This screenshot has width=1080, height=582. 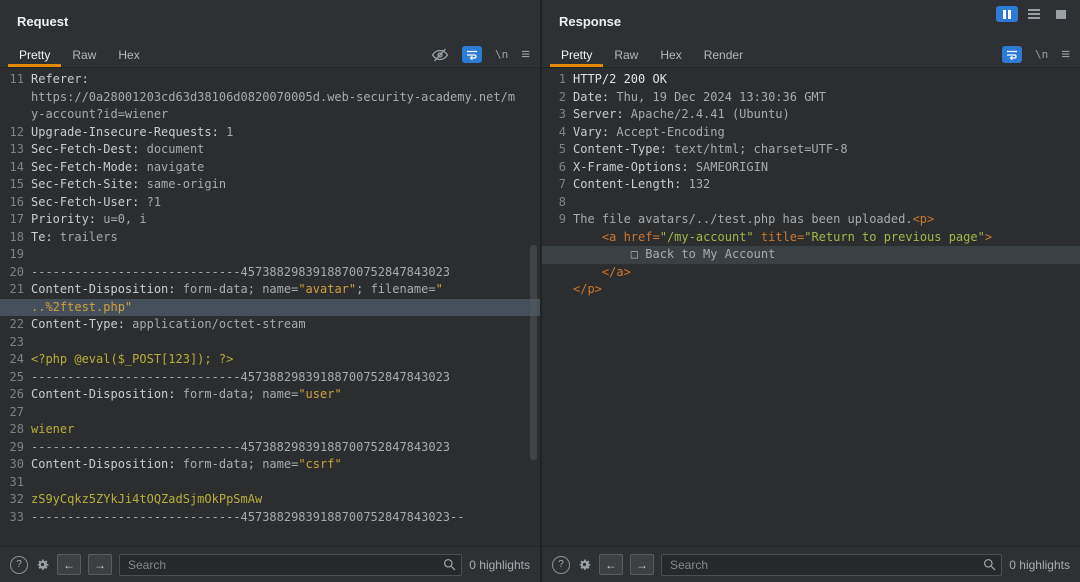 I want to click on editor-line: 19, so click(x=270, y=255).